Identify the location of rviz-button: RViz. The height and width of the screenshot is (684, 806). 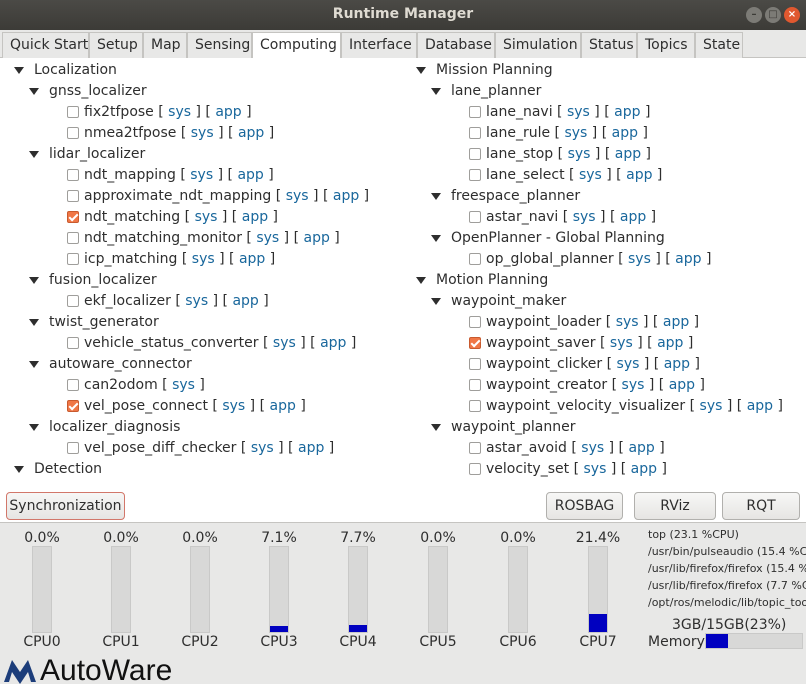
(675, 506).